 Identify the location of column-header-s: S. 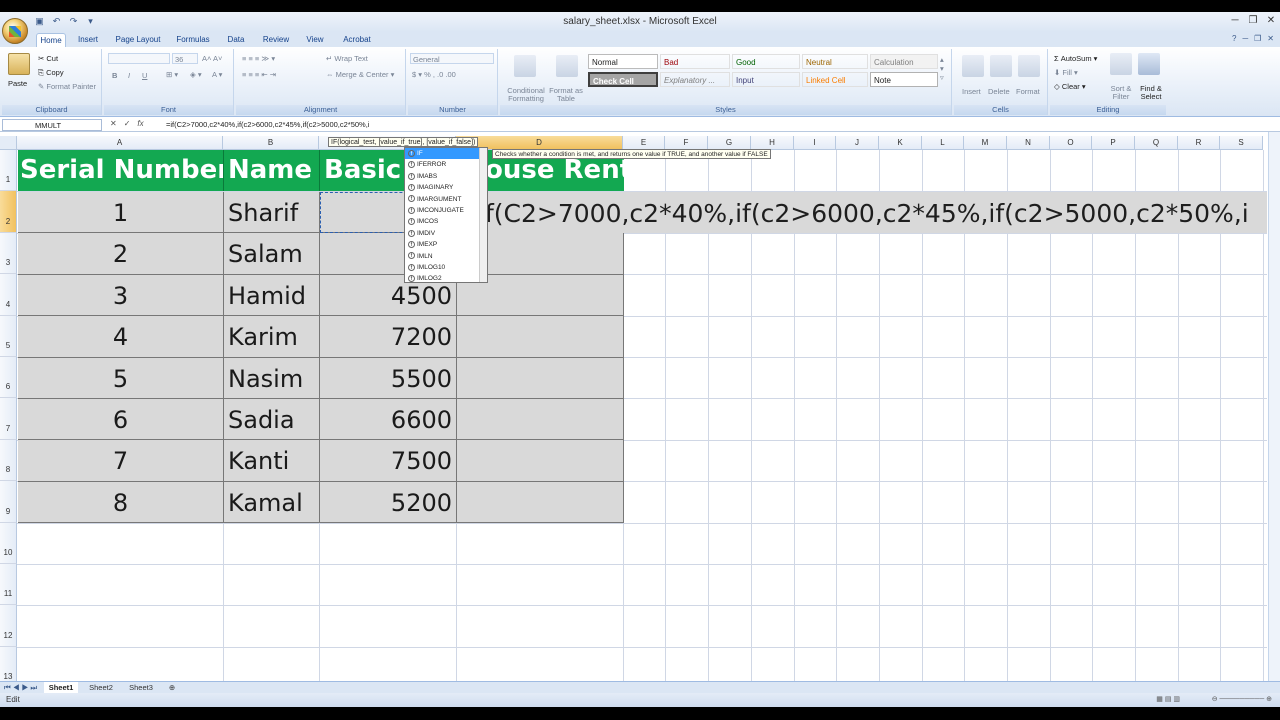
(1241, 143).